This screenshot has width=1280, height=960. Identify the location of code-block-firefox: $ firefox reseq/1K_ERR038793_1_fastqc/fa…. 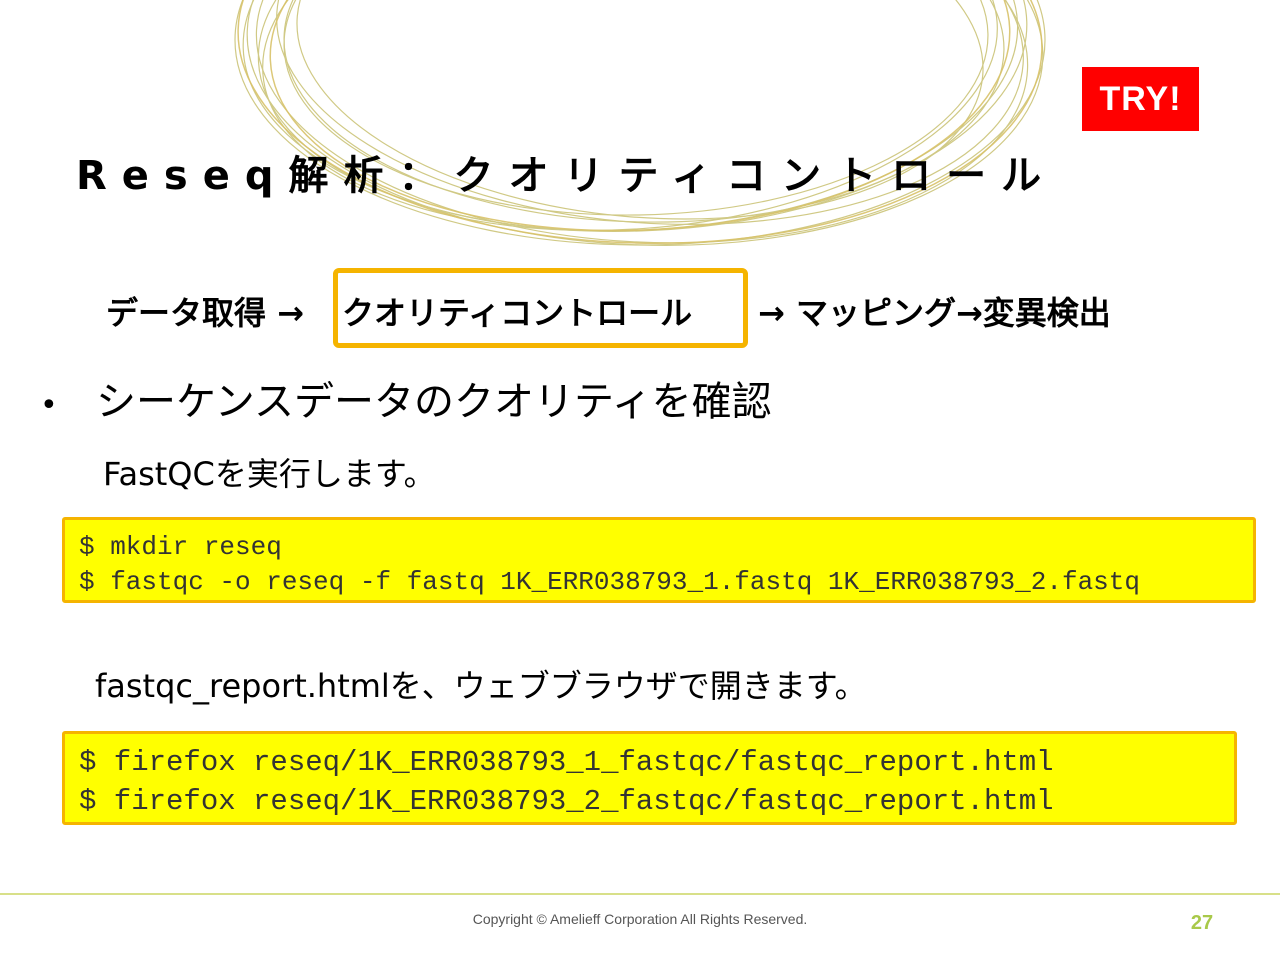
(649, 778).